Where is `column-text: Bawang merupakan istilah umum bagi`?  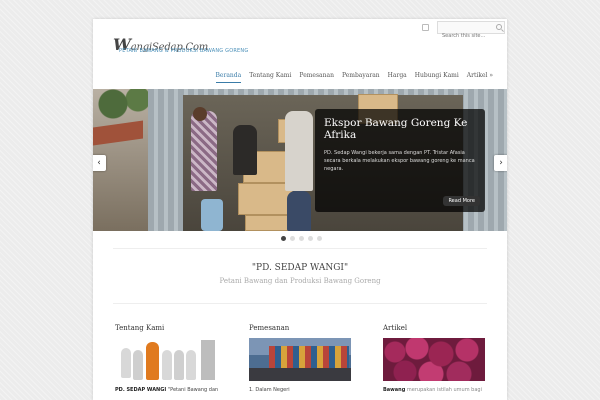
column-text: Bawang merupakan istilah umum bagi is located at coordinates (432, 390).